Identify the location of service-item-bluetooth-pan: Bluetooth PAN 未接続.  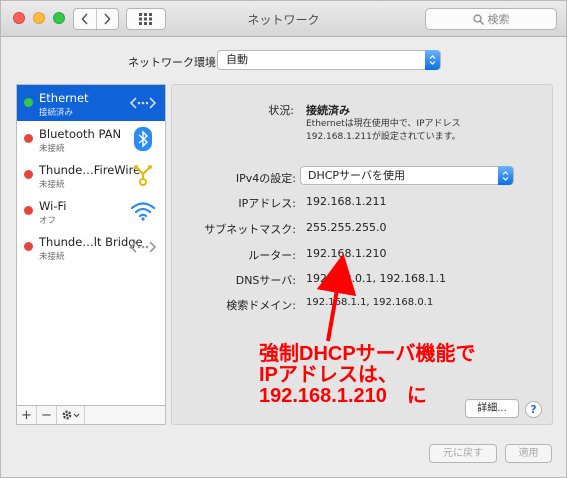
(91, 139).